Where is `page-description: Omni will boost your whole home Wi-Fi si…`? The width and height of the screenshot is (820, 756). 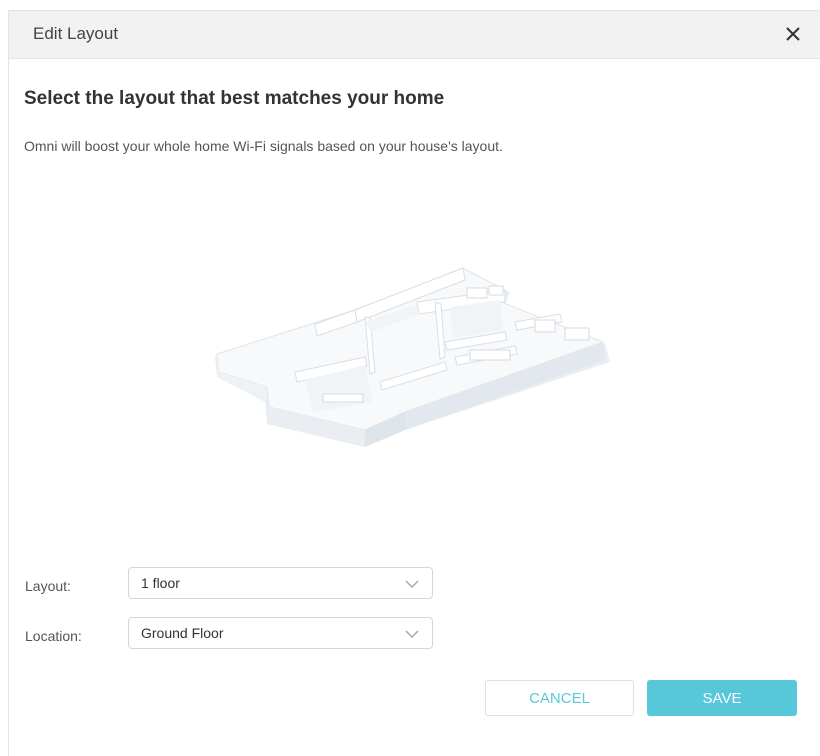 page-description: Omni will boost your whole home Wi-Fi si… is located at coordinates (263, 146).